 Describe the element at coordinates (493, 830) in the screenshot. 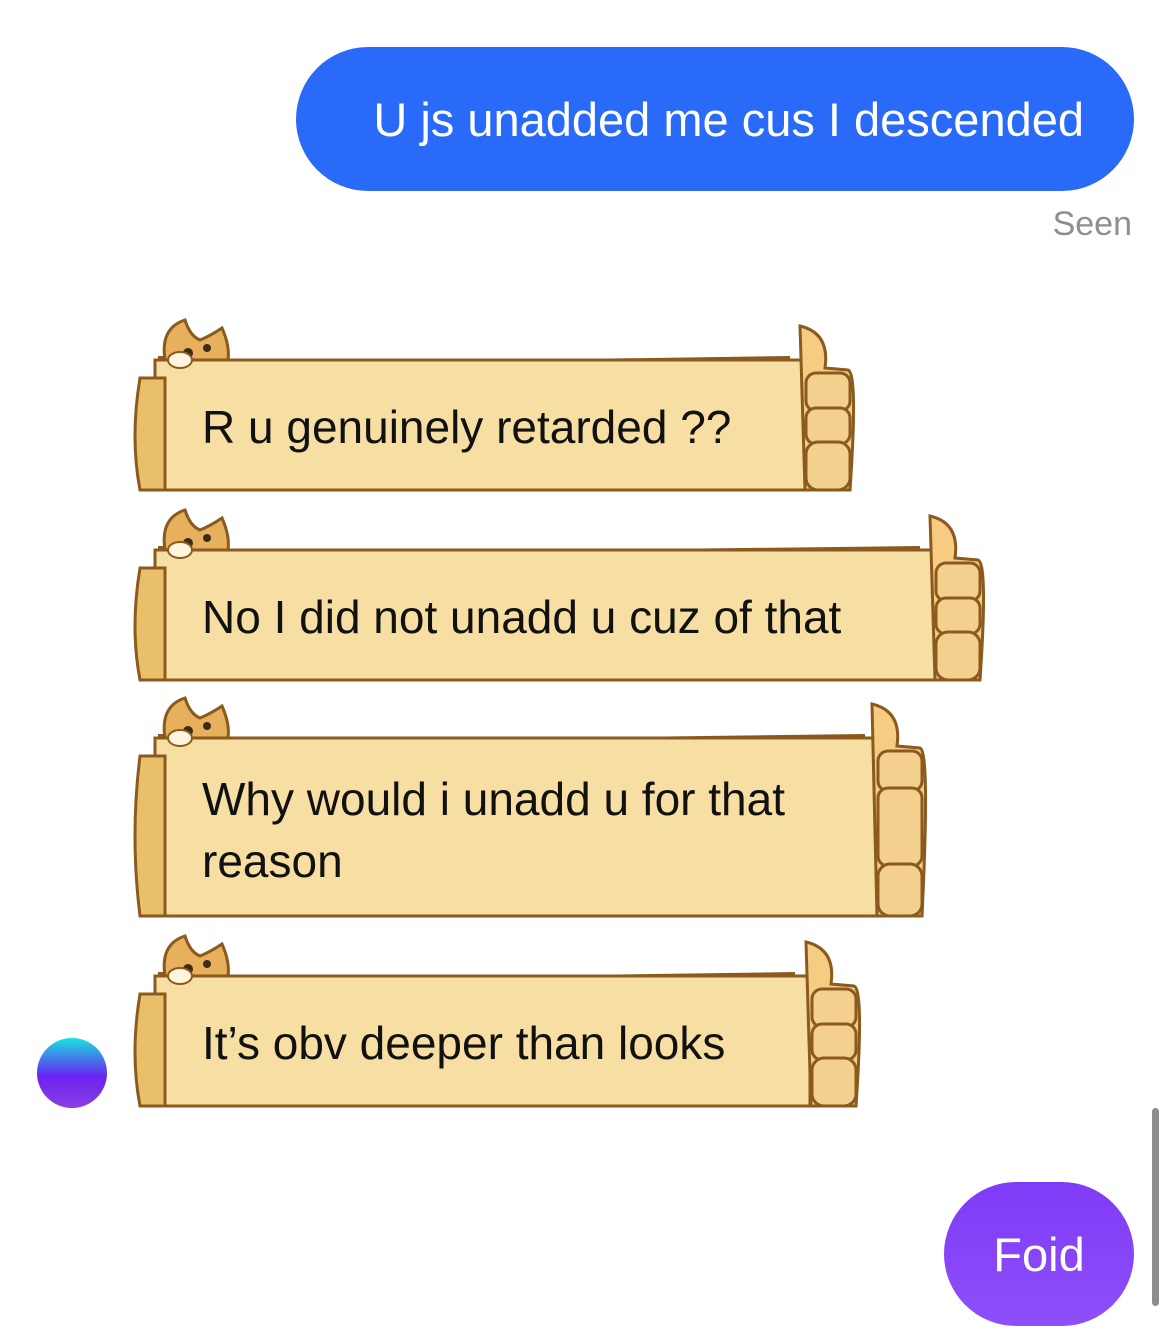

I see `received-message-text: Why would i unadd u for that reason` at that location.